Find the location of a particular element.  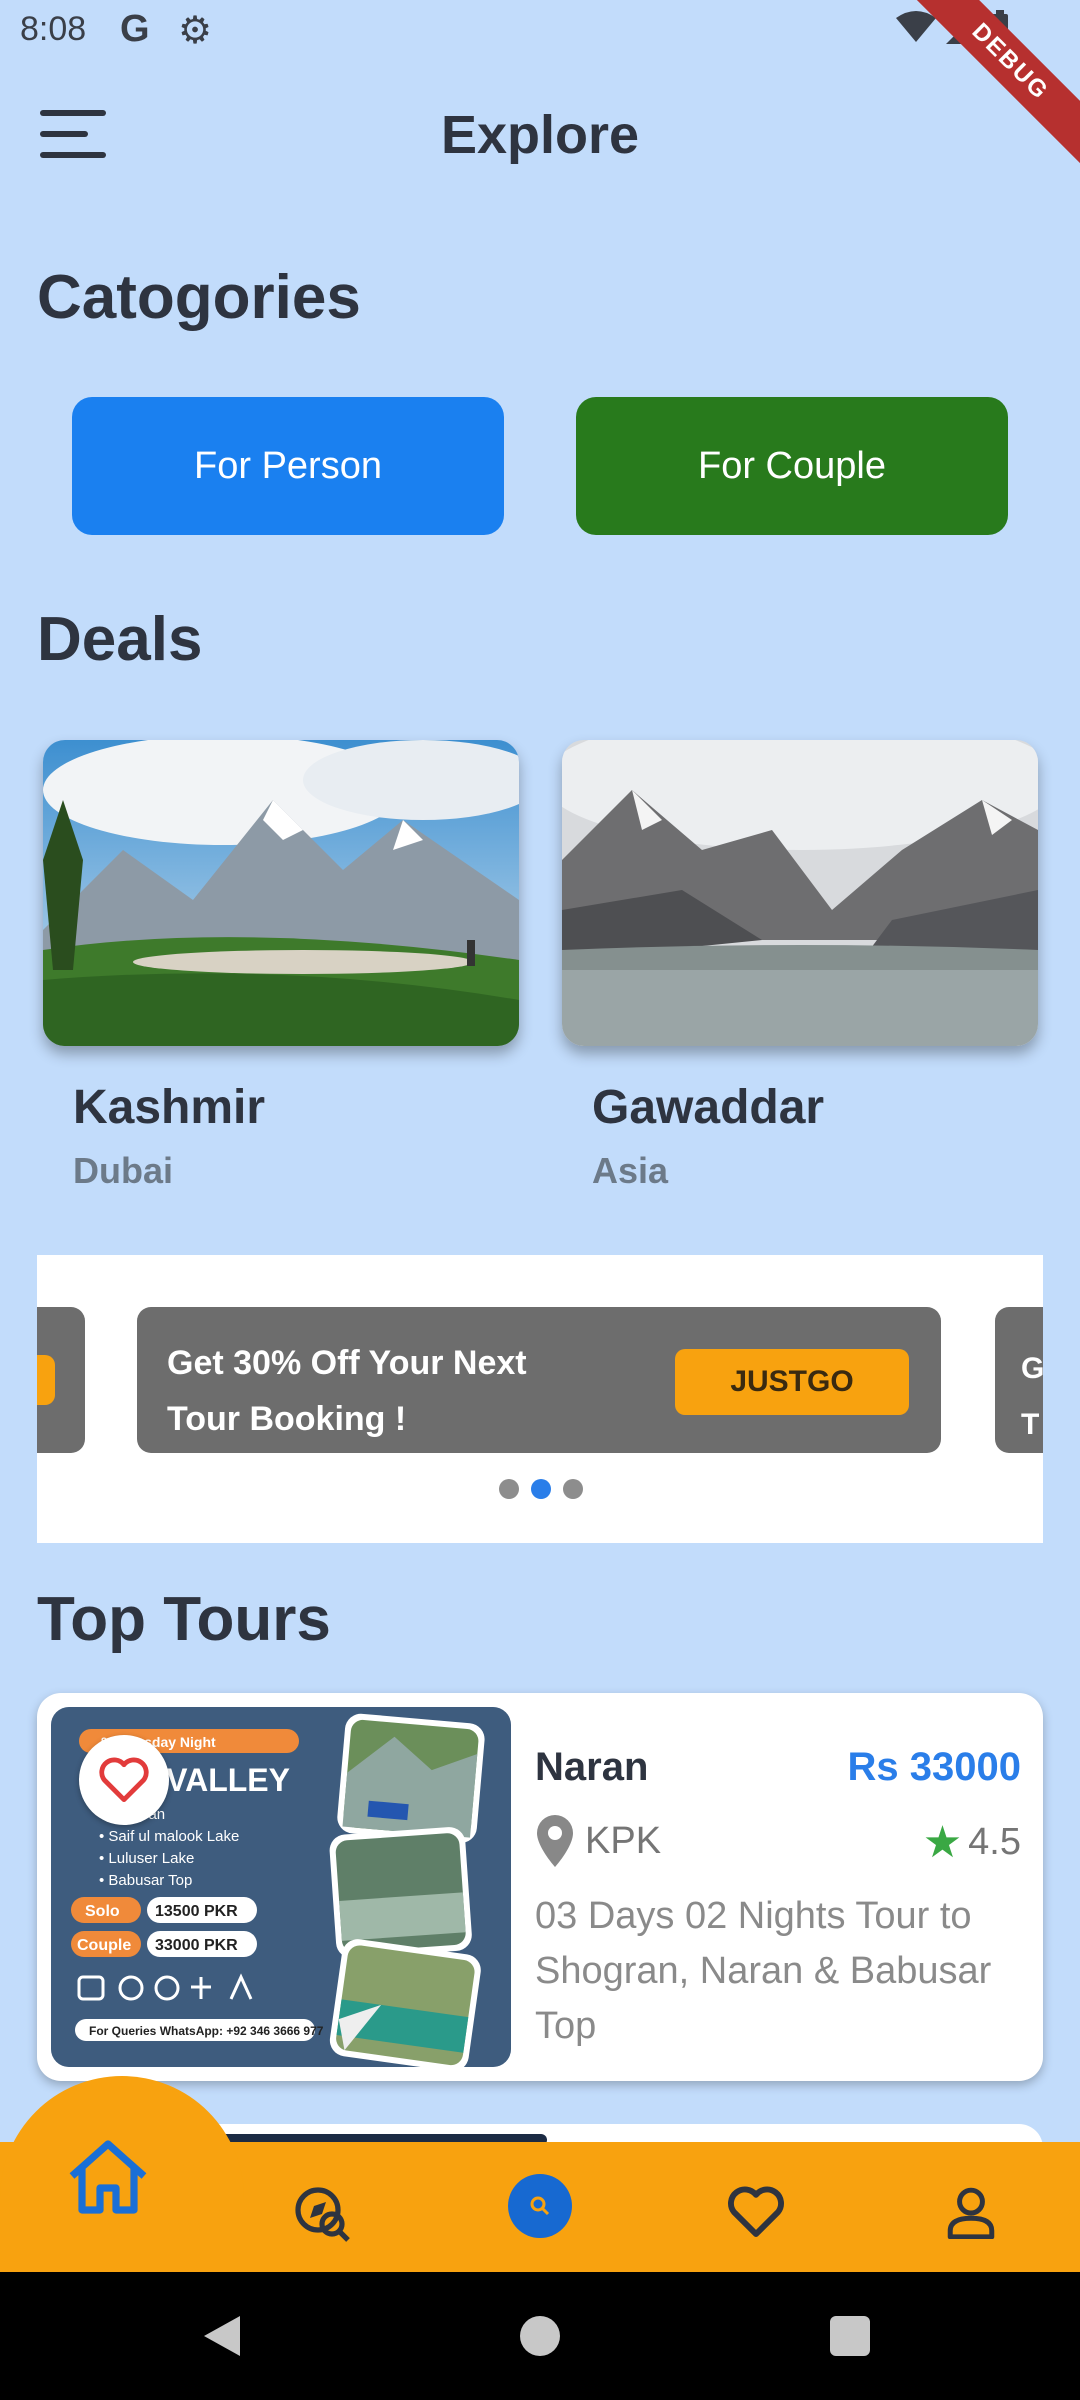

top-tours-title: Top Tours is located at coordinates (184, 1619).